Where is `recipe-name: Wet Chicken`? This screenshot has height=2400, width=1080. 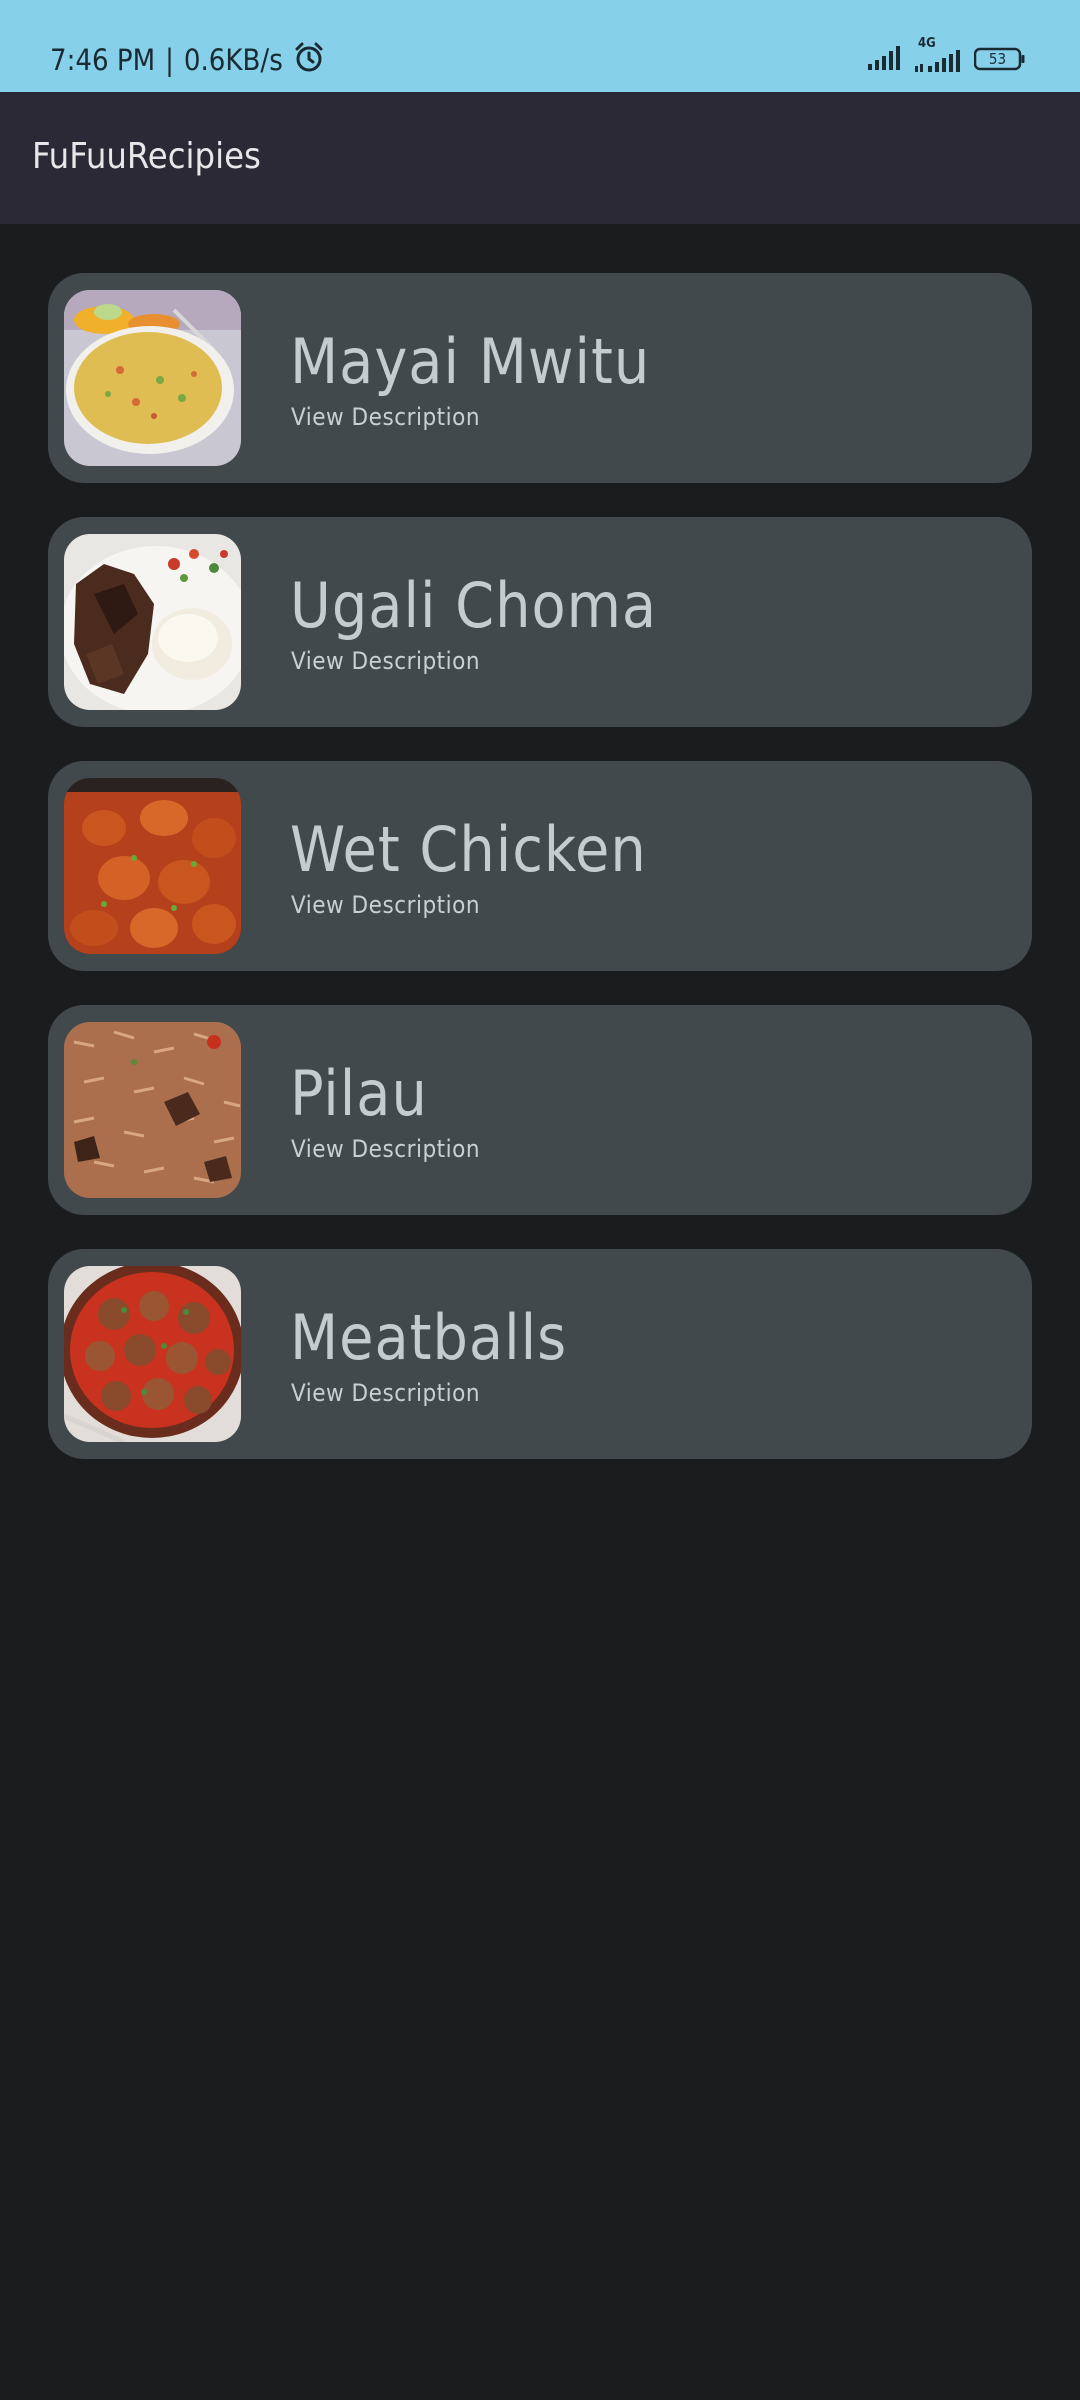 recipe-name: Wet Chicken is located at coordinates (468, 849).